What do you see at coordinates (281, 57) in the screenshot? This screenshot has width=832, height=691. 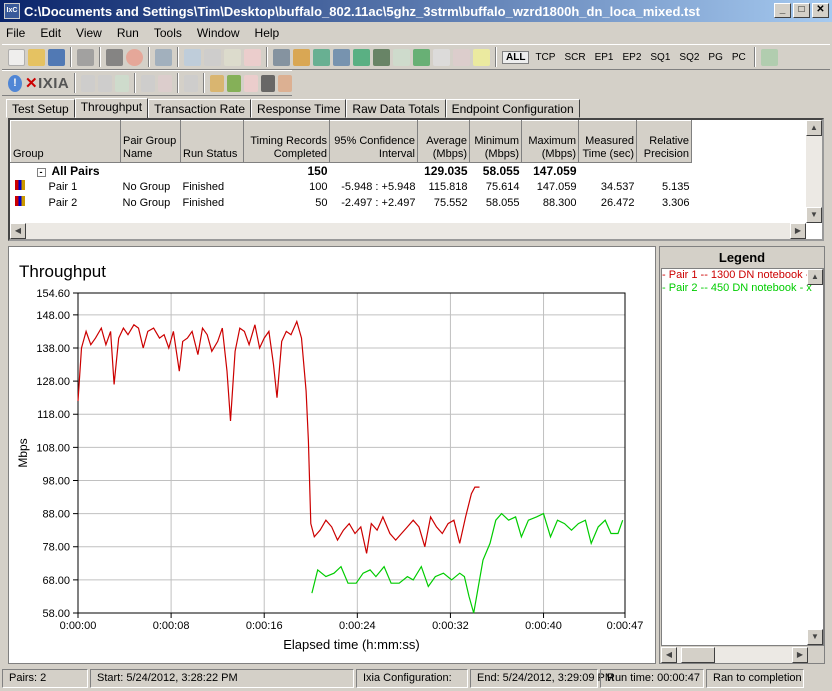 I see `pair-icon` at bounding box center [281, 57].